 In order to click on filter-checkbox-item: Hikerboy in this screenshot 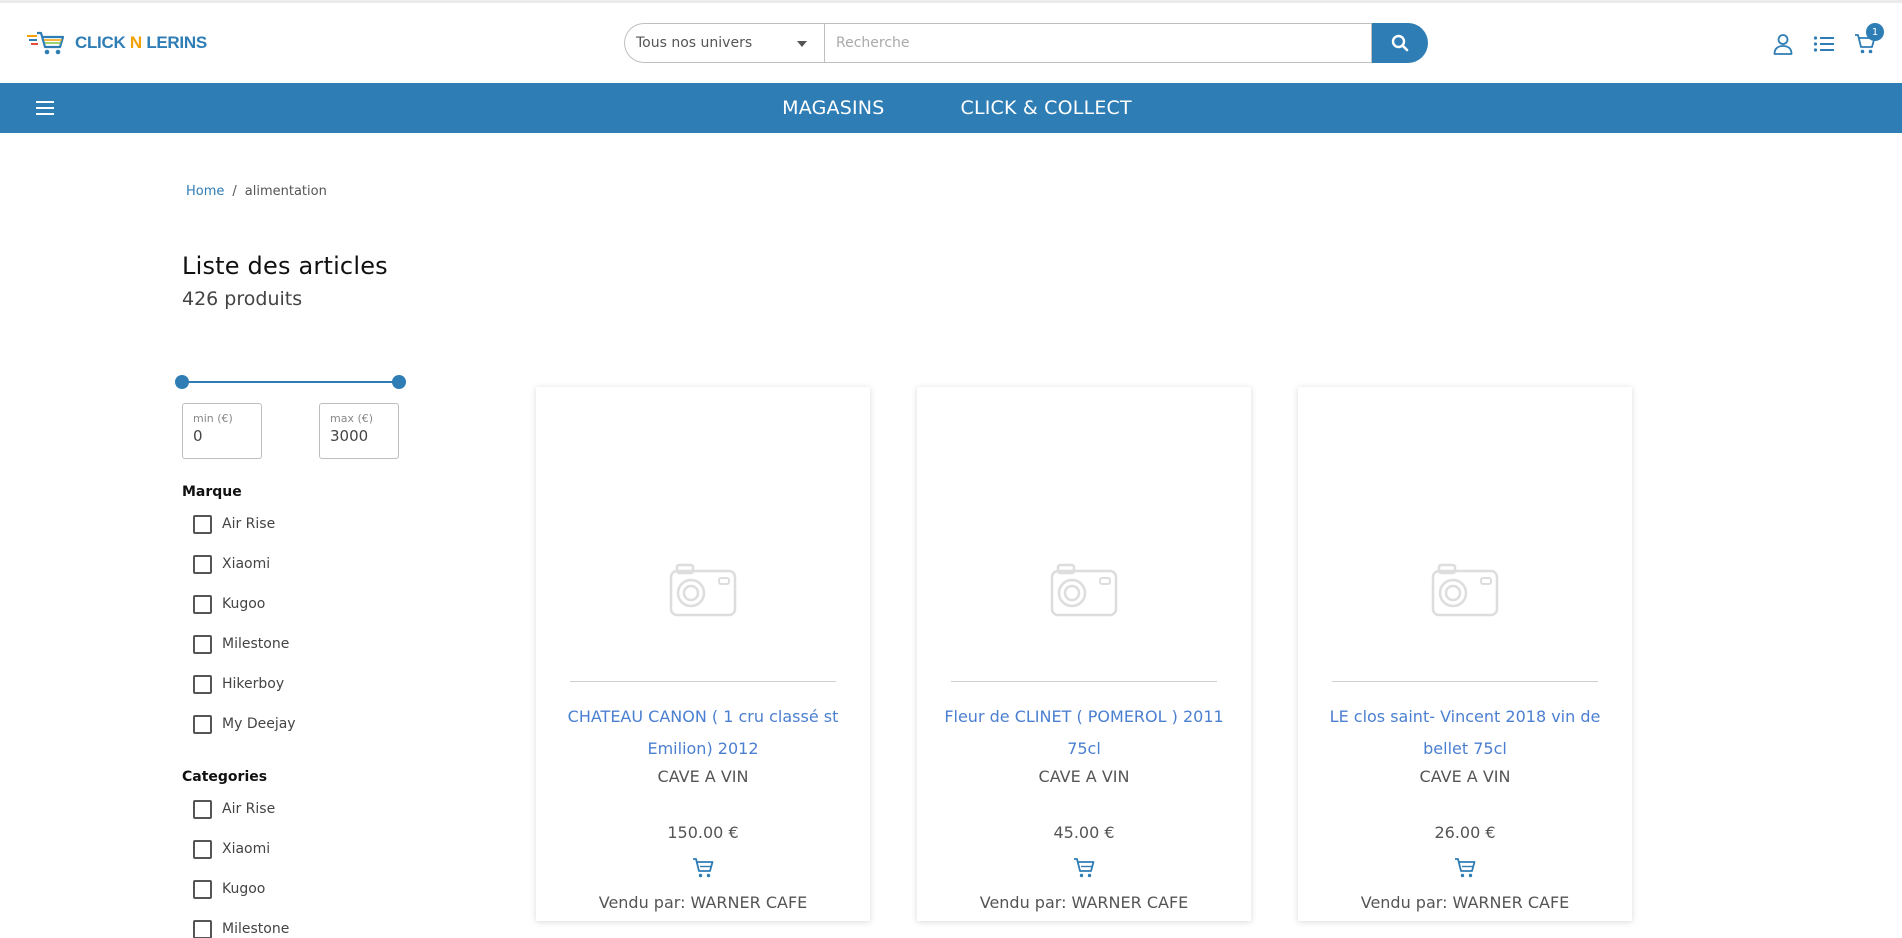, I will do `click(244, 684)`.